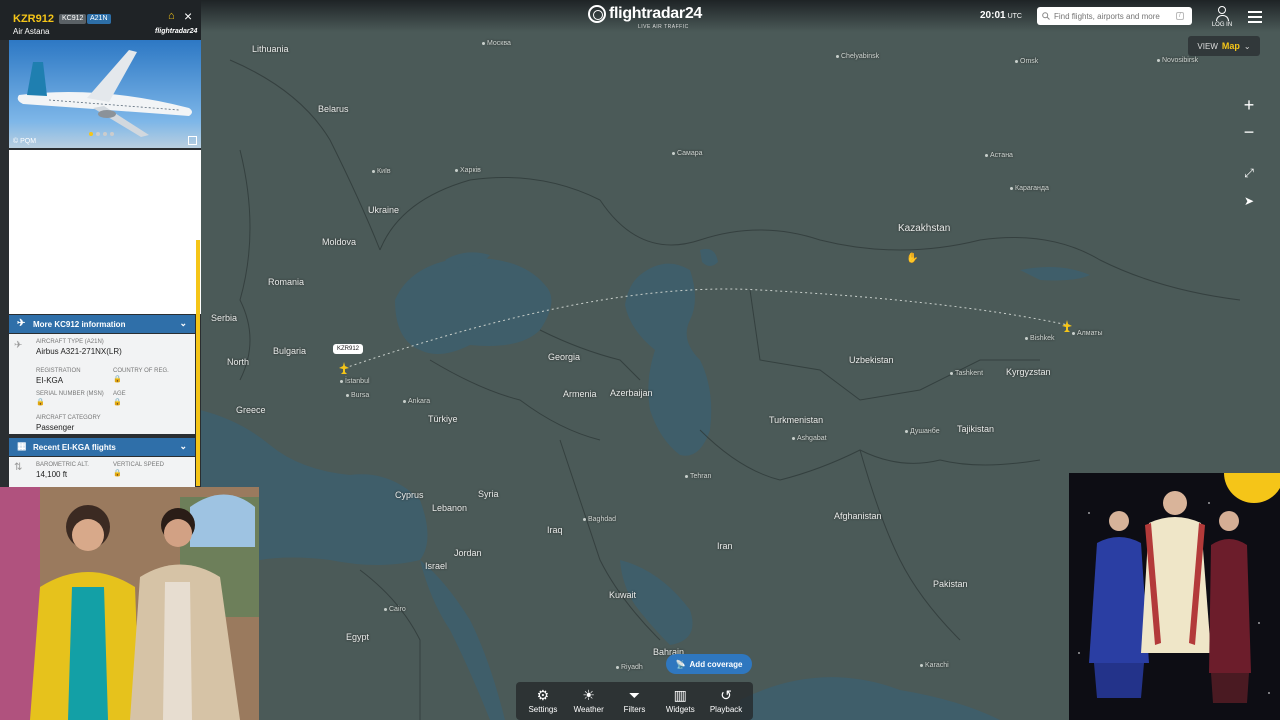 The height and width of the screenshot is (720, 1280). What do you see at coordinates (631, 393) in the screenshot?
I see `country-label: Azerbaijan` at bounding box center [631, 393].